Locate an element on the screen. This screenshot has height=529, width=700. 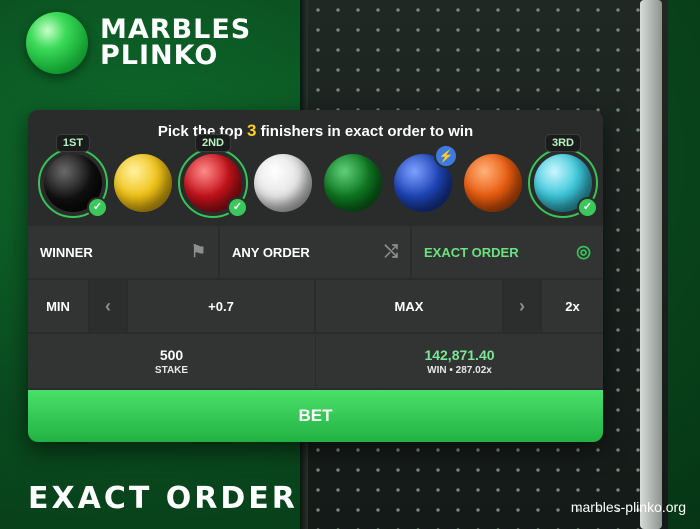
marble-white is located at coordinates (283, 183).